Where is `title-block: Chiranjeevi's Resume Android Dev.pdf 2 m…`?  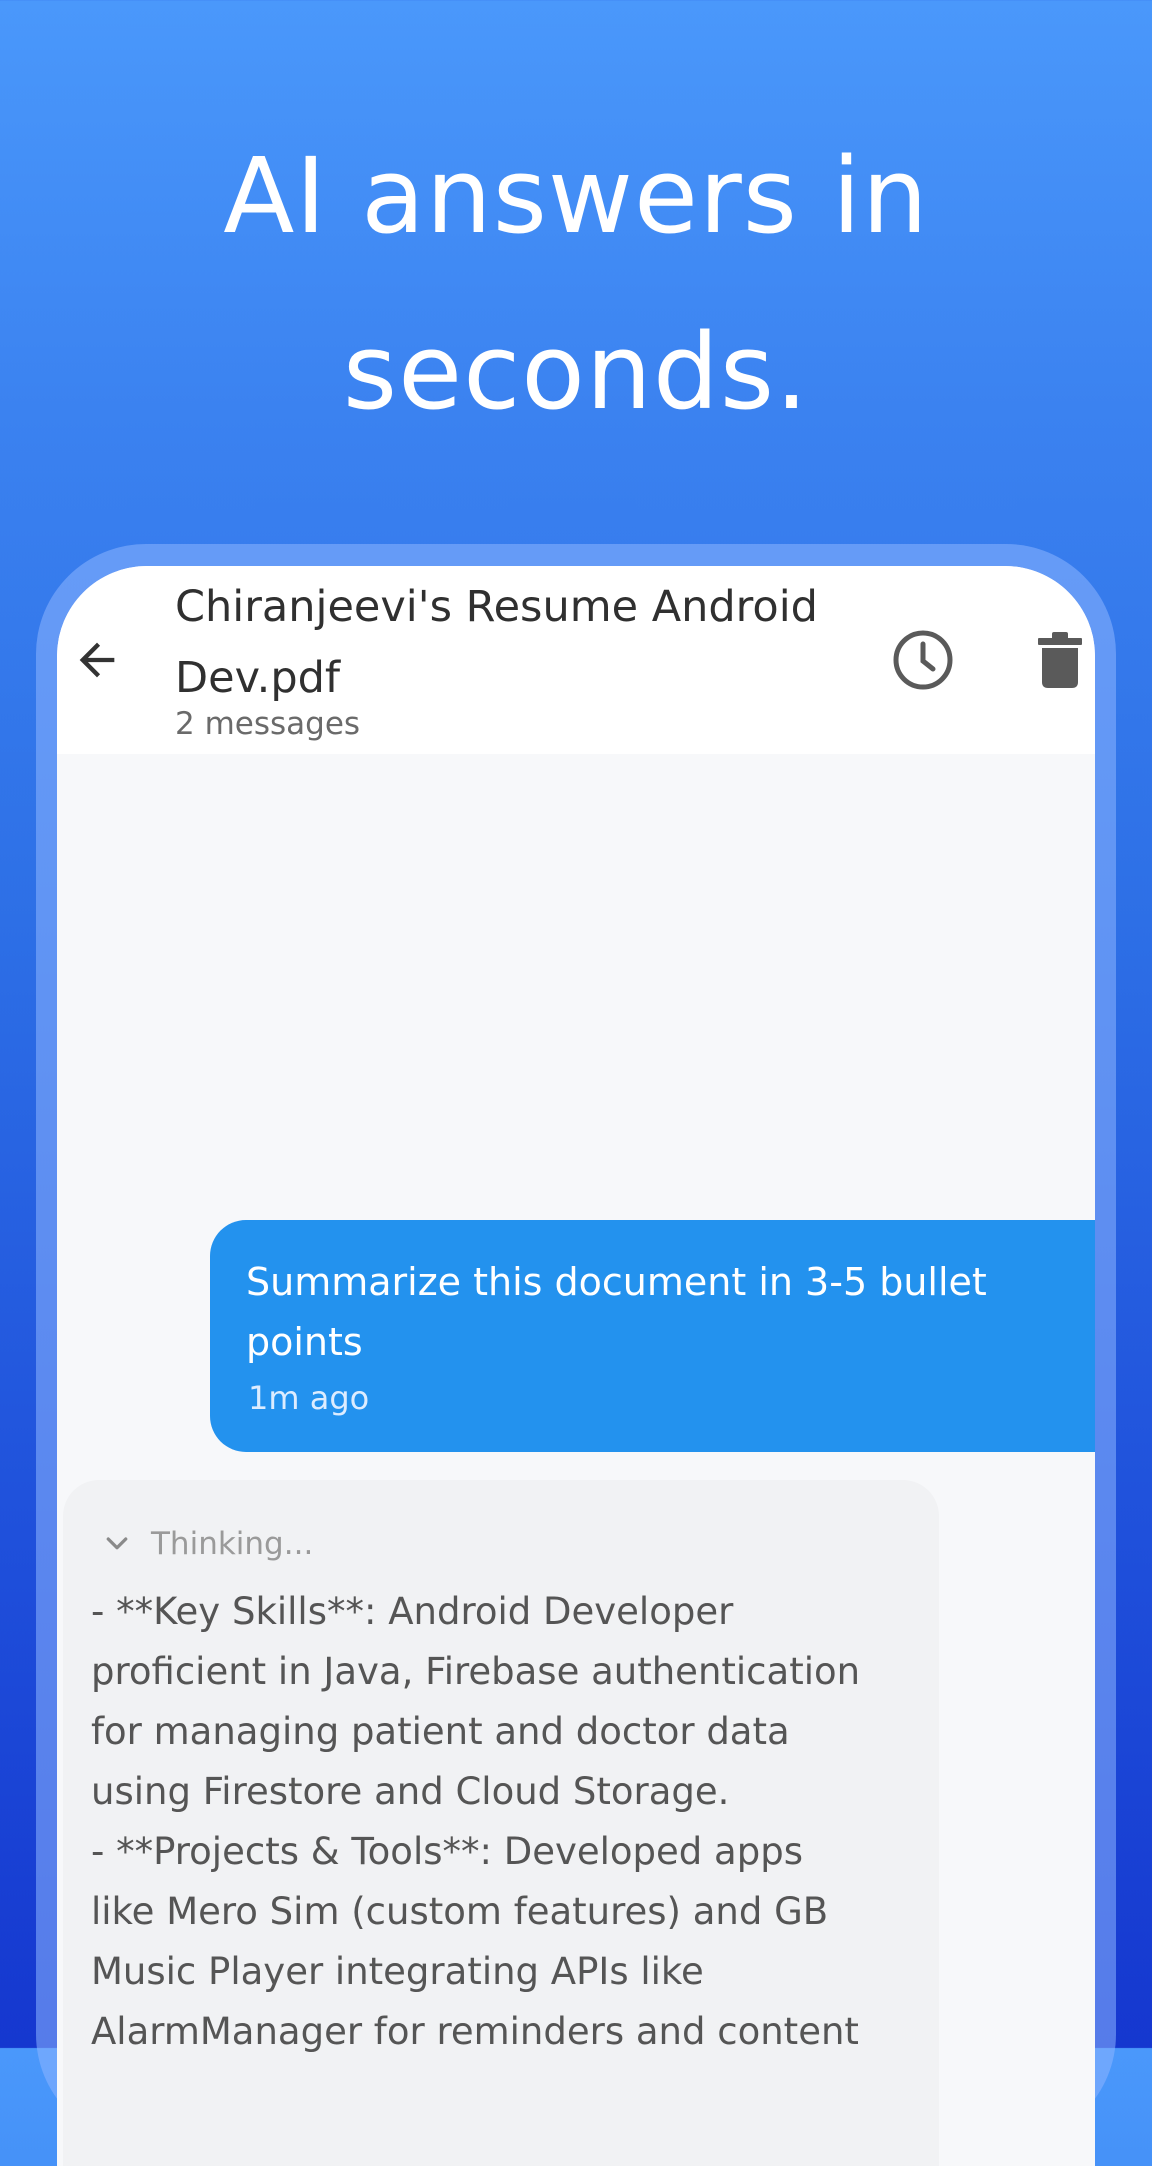
title-block: Chiranjeevi's Resume Android Dev.pdf 2 m… is located at coordinates (525, 658).